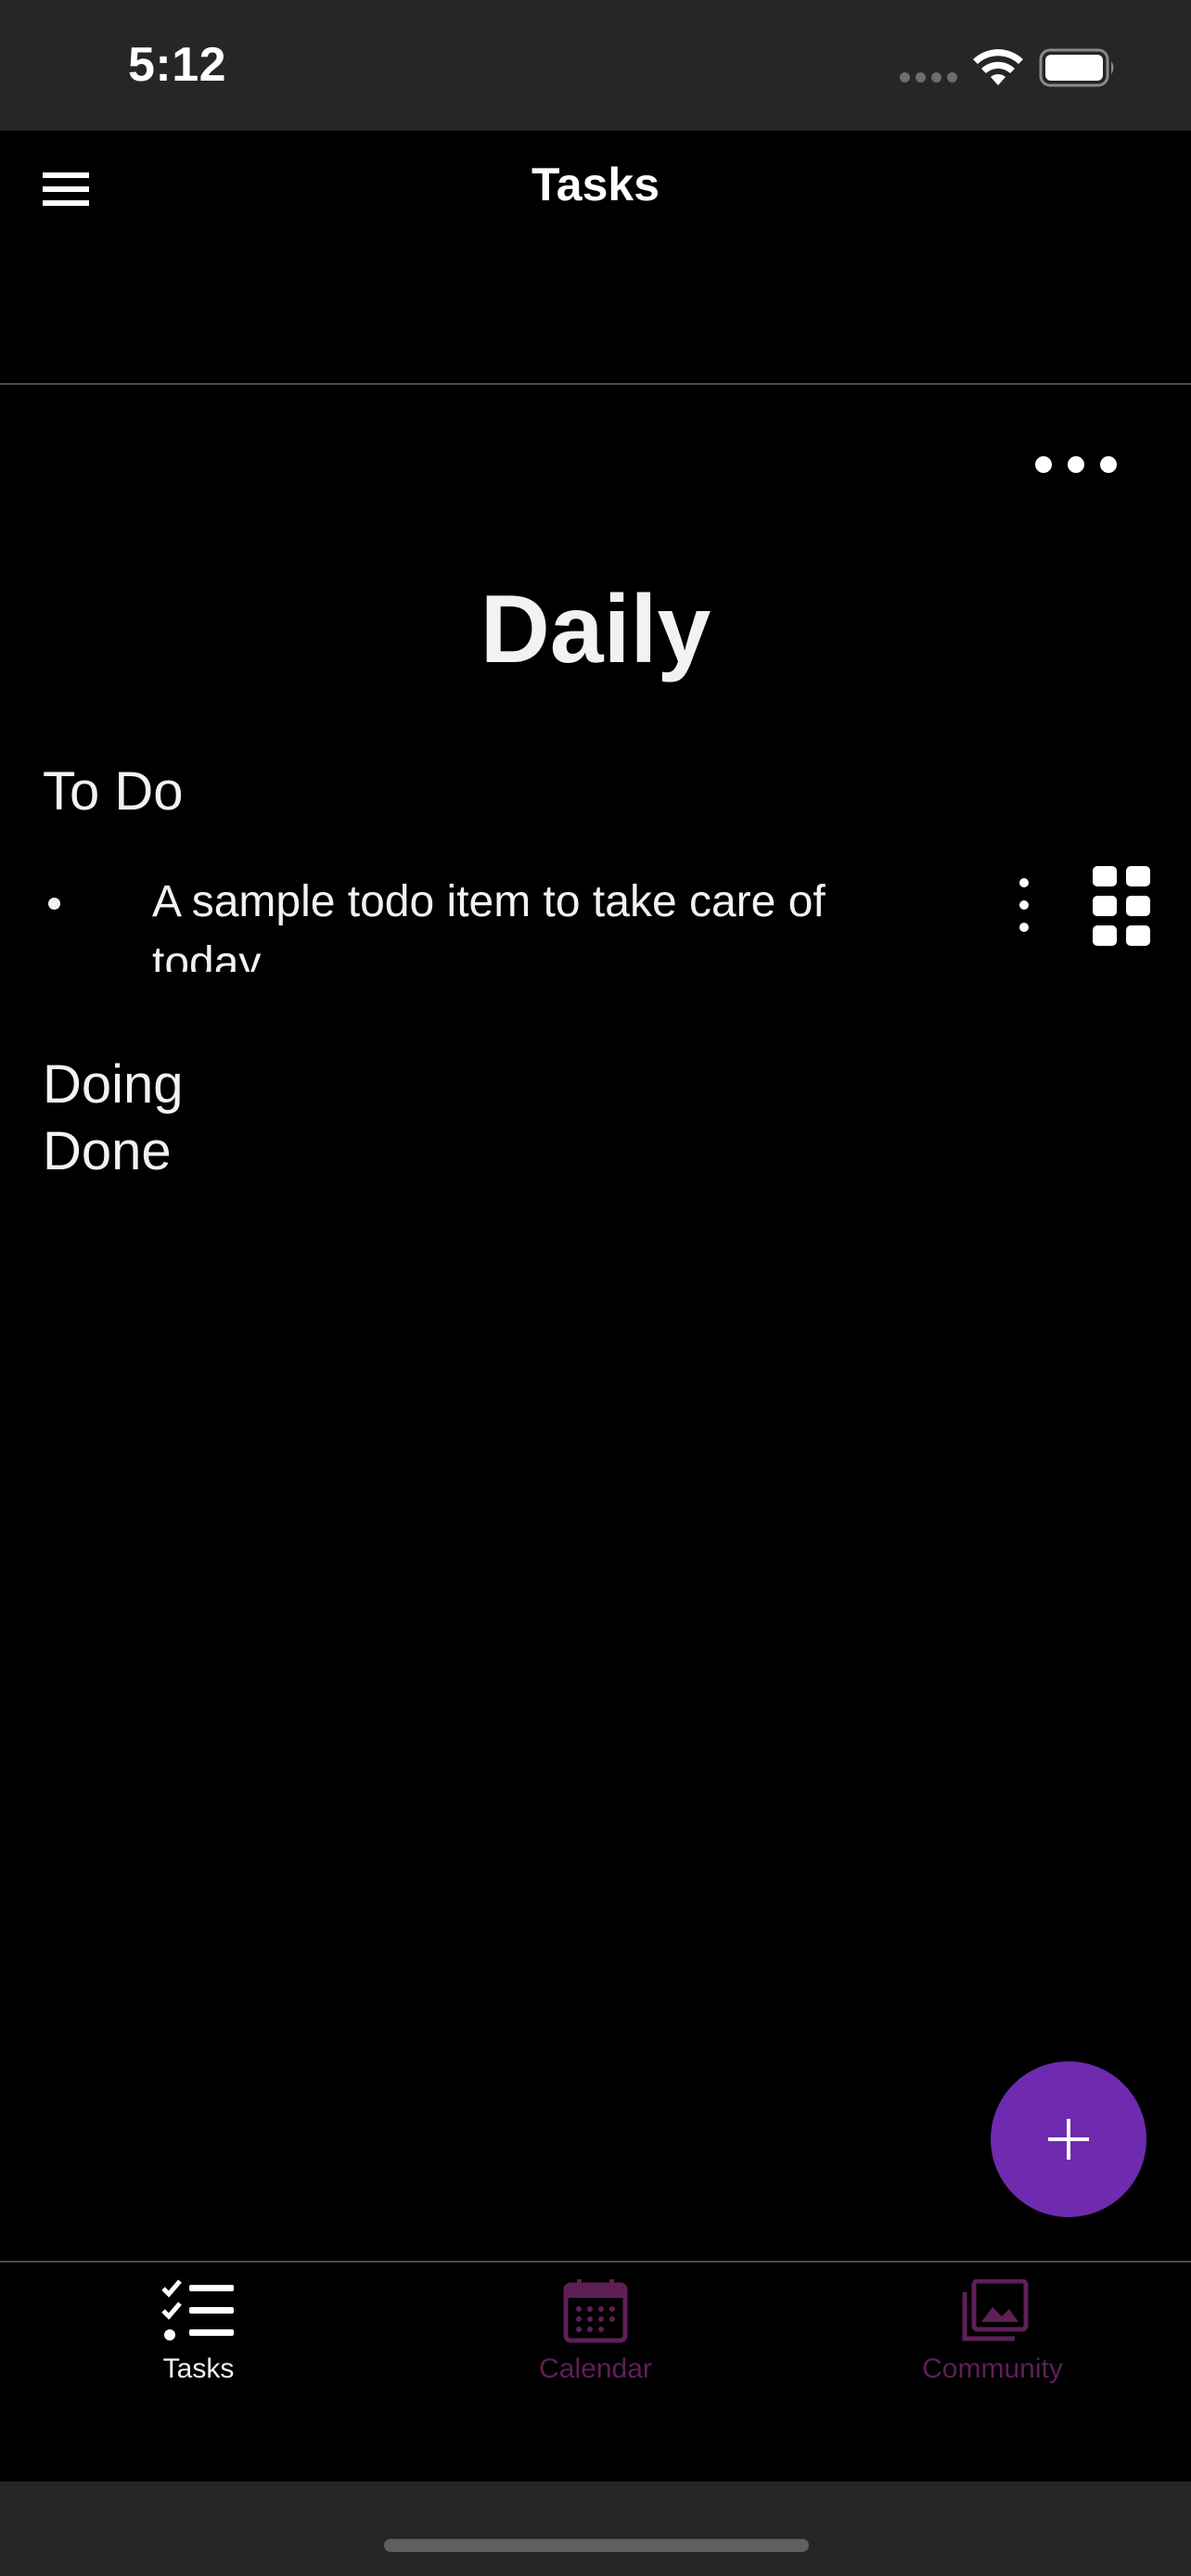 Image resolution: width=1191 pixels, height=2576 pixels. What do you see at coordinates (177, 65) in the screenshot?
I see `status-time: 5:12` at bounding box center [177, 65].